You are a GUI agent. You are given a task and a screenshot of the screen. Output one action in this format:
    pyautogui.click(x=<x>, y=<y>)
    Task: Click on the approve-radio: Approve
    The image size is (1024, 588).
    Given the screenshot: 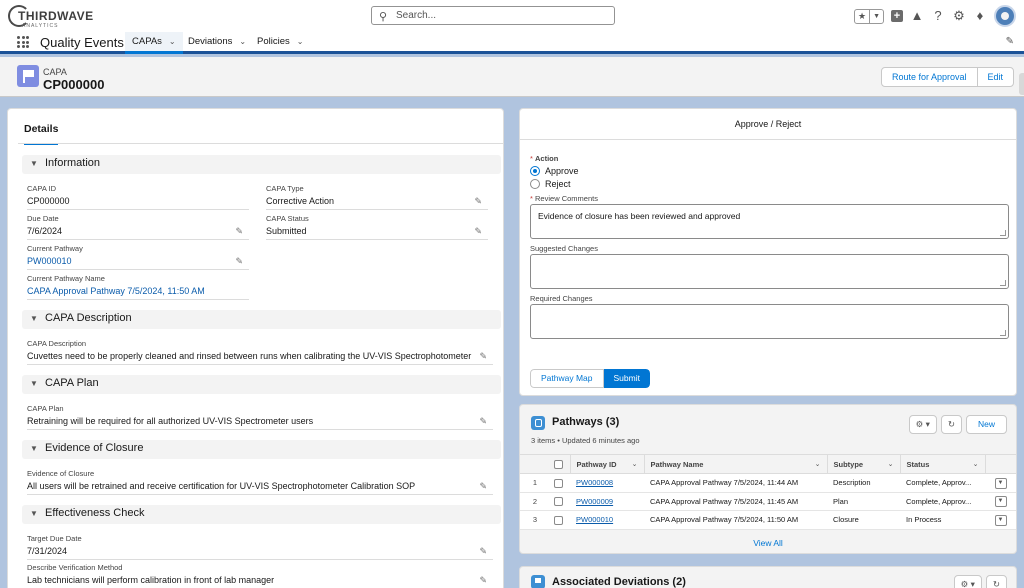 What is the action you would take?
    pyautogui.click(x=554, y=171)
    